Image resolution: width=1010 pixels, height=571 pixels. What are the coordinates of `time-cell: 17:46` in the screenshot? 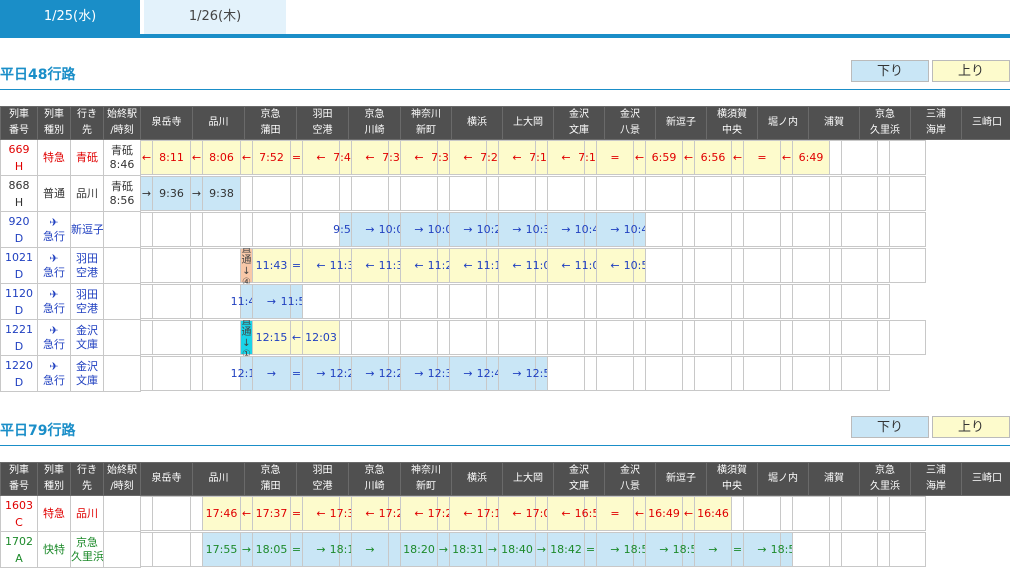 It's located at (221, 514).